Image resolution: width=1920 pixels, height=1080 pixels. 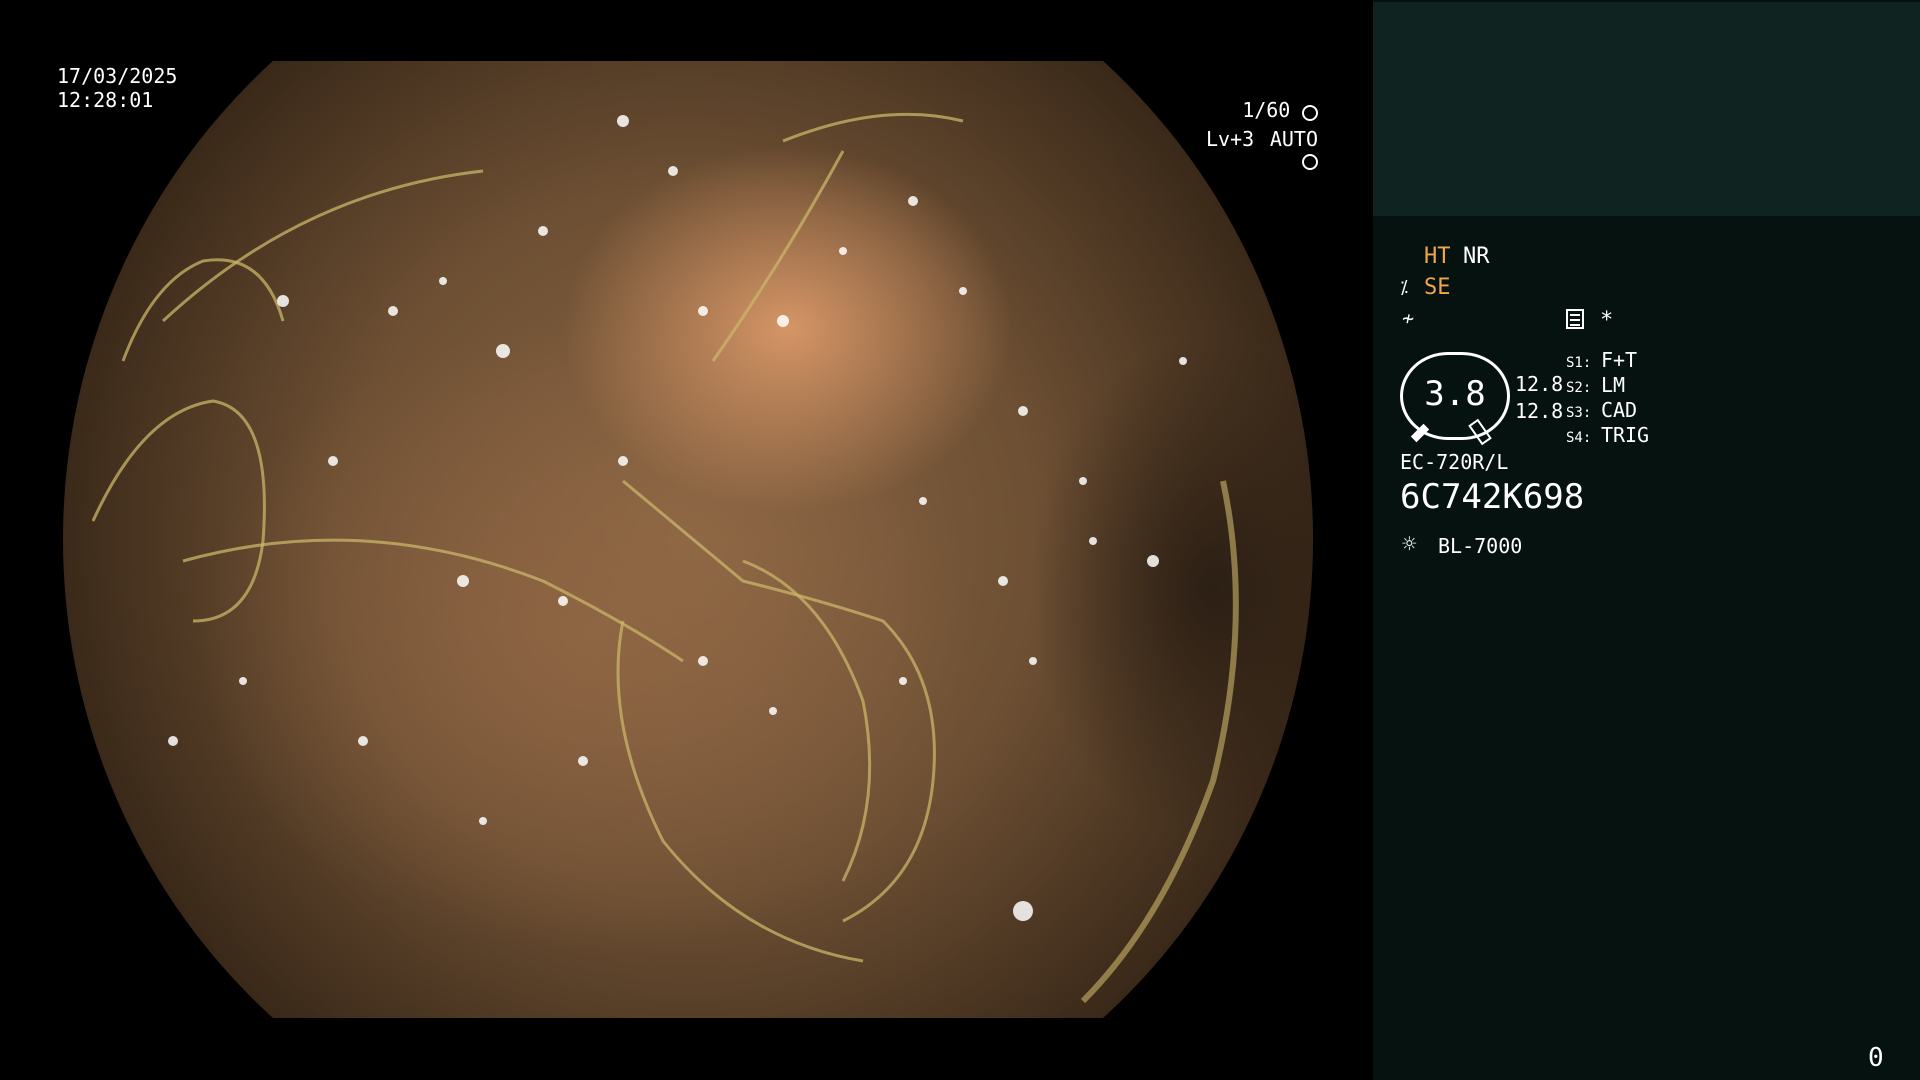 What do you see at coordinates (1230, 139) in the screenshot?
I see `brightness-level: Lv+3` at bounding box center [1230, 139].